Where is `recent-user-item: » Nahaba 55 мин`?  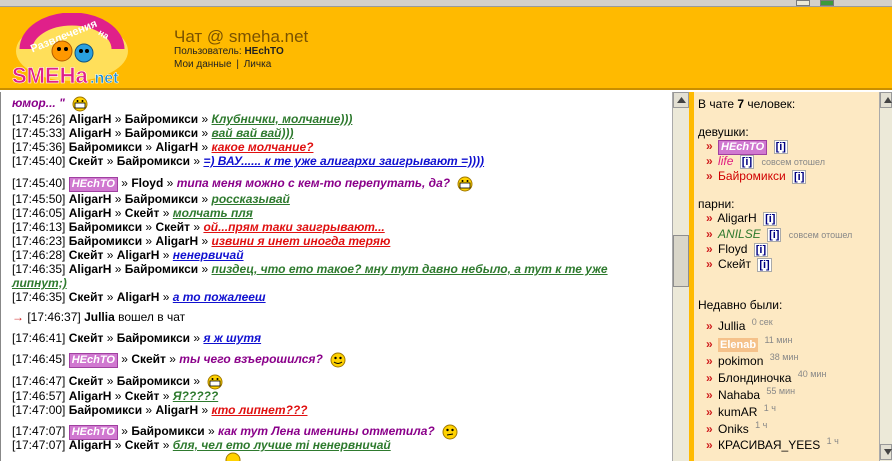 recent-user-item: » Nahaba 55 мин is located at coordinates (750, 393).